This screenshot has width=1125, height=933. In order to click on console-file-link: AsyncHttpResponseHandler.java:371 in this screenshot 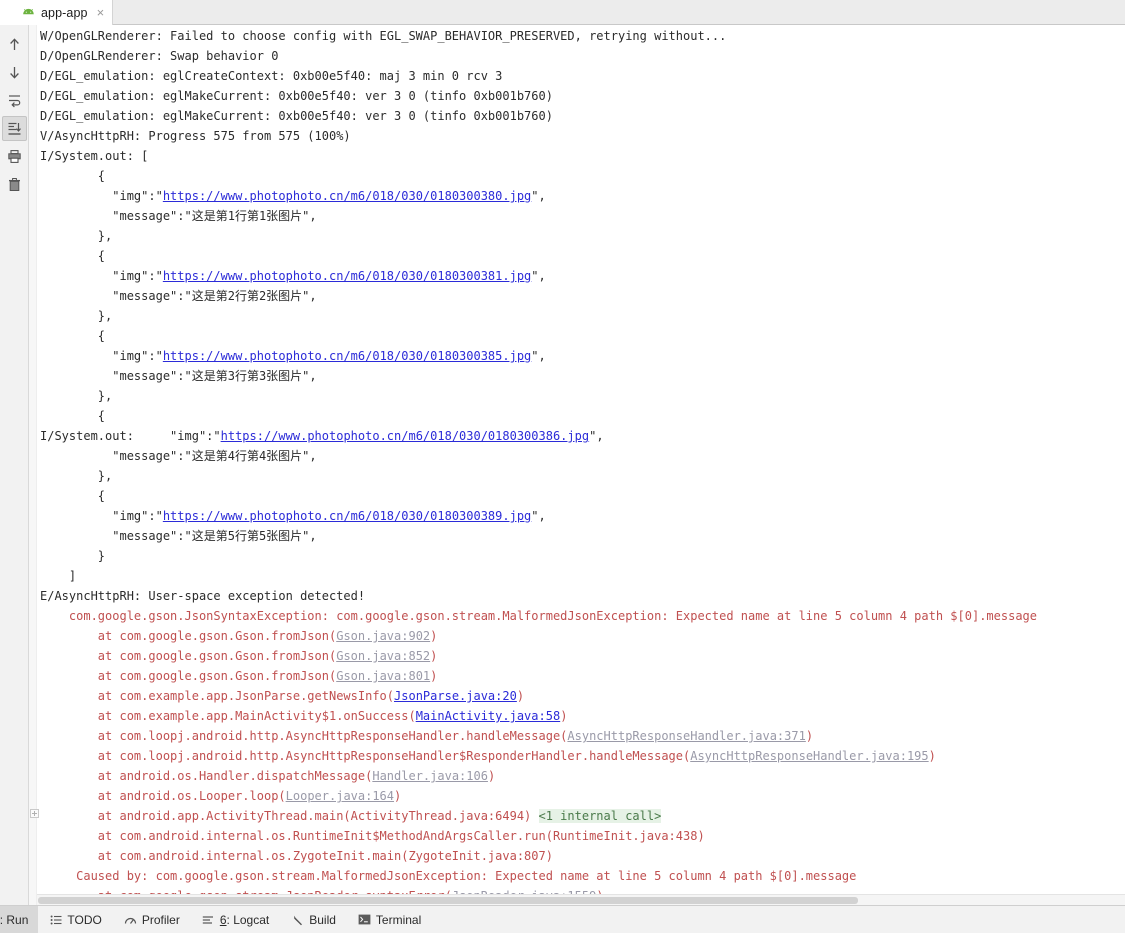, I will do `click(686, 736)`.